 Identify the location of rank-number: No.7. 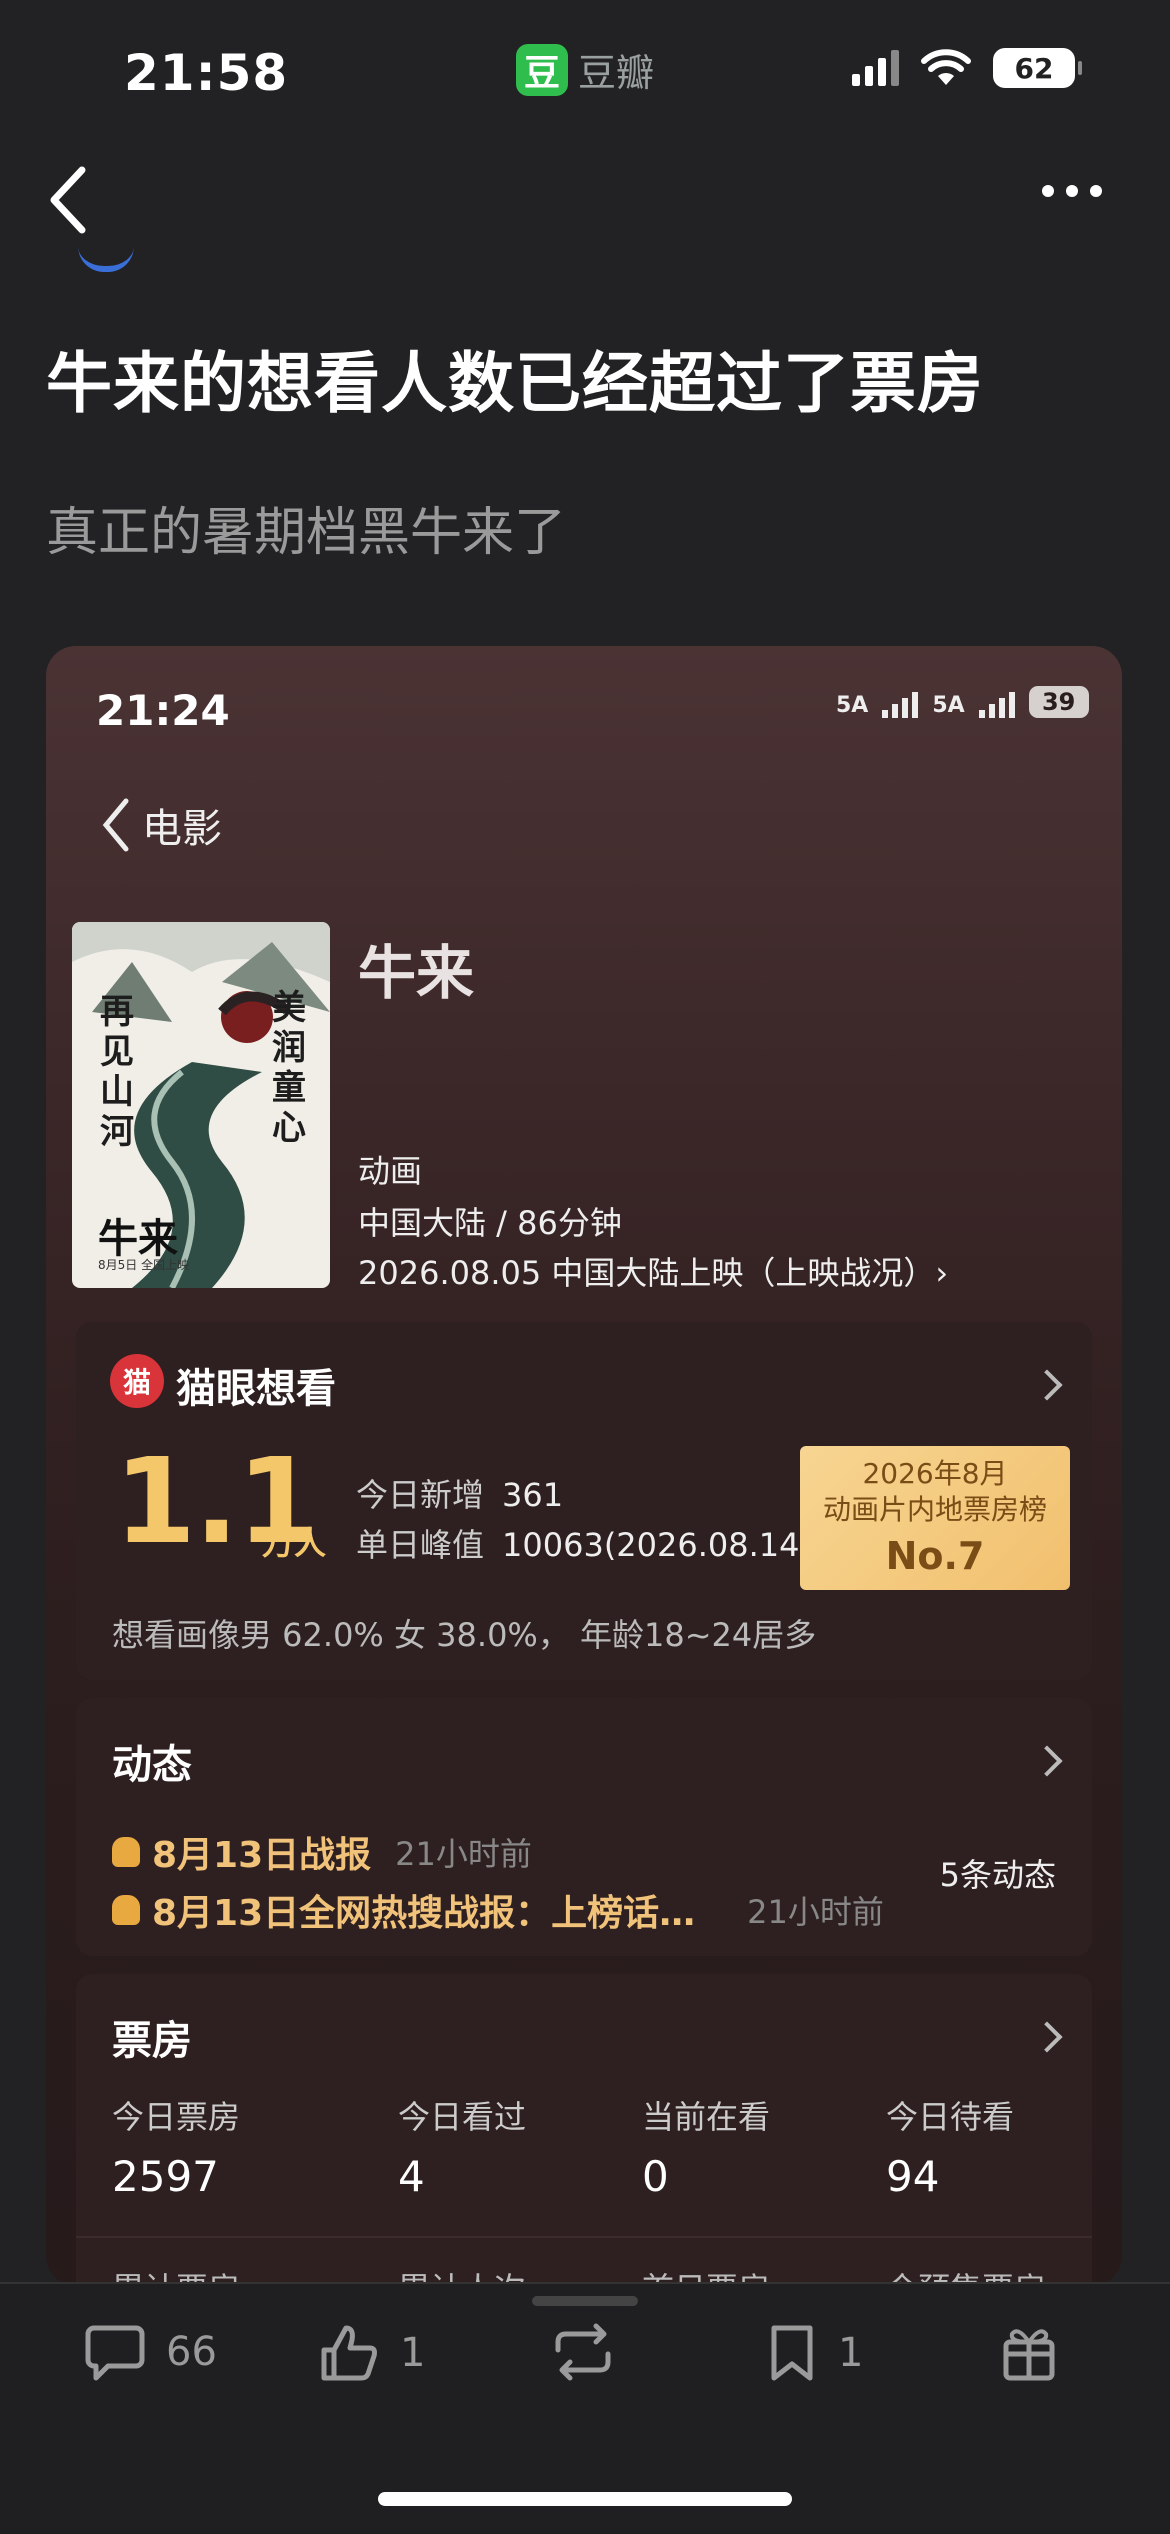
(935, 1556).